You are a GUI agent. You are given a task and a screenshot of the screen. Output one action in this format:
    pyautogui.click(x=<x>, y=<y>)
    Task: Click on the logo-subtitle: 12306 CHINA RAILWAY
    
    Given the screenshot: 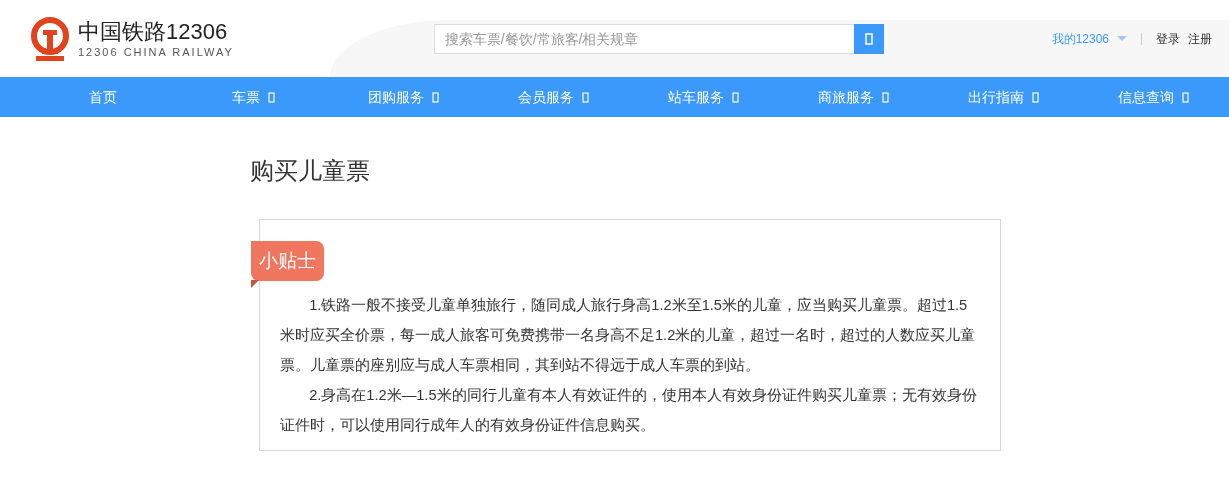 What is the action you would take?
    pyautogui.click(x=156, y=51)
    